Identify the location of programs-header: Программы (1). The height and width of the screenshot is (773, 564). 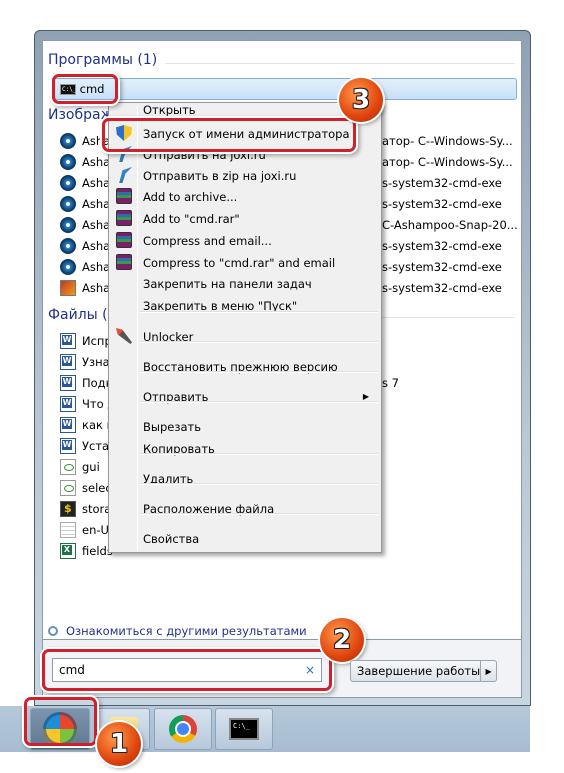
(103, 60).